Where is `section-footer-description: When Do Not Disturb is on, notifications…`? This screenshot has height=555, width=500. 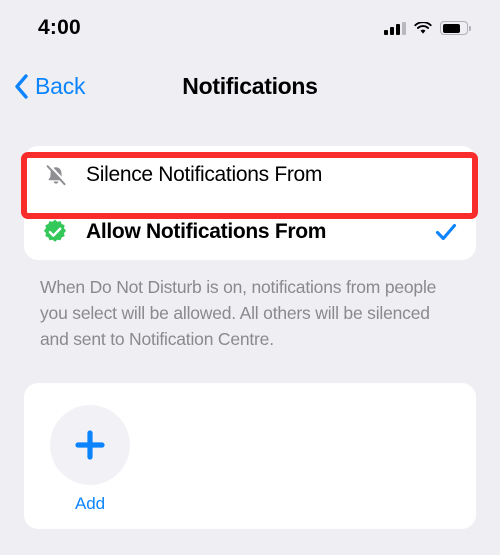 section-footer-description: When Do Not Disturb is on, notifications… is located at coordinates (238, 313).